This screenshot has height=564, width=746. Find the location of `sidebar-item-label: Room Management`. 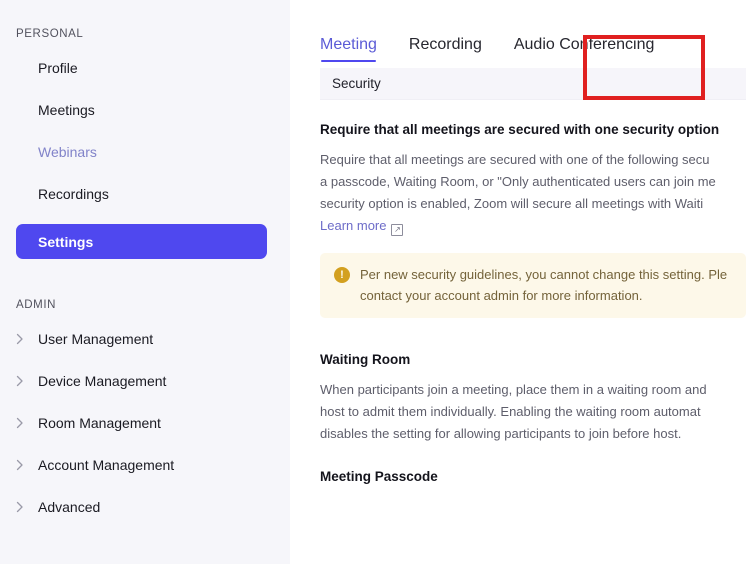

sidebar-item-label: Room Management is located at coordinates (99, 423).